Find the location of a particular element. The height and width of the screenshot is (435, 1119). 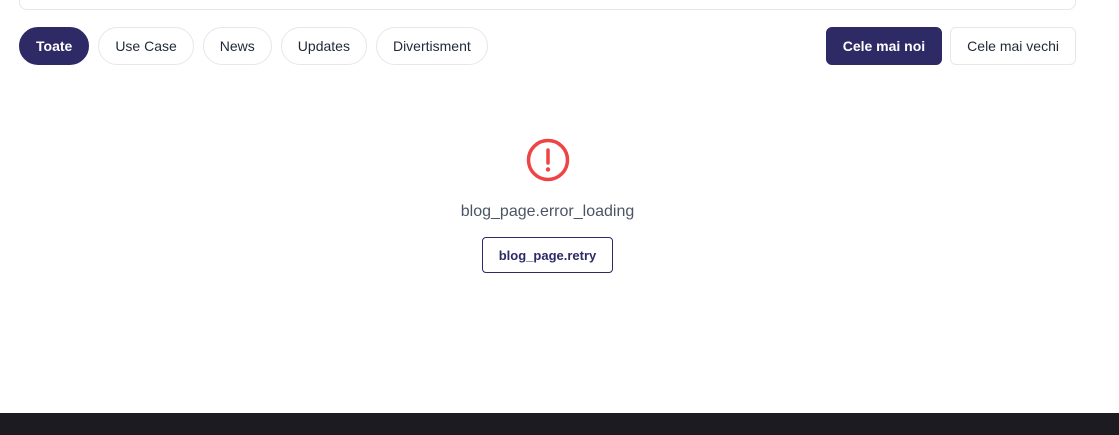

footer is located at coordinates (559, 424).